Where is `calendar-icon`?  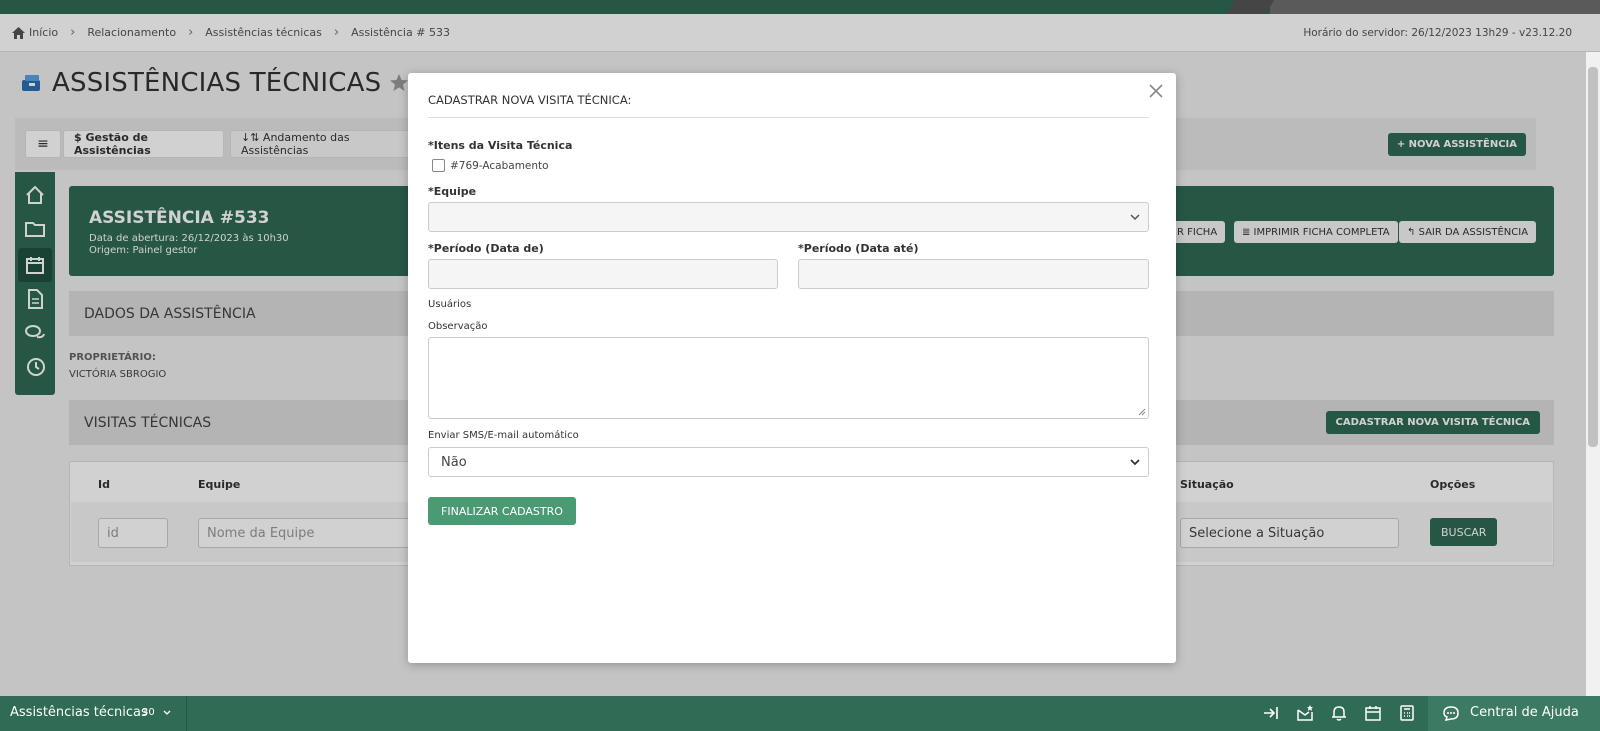 calendar-icon is located at coordinates (1373, 713).